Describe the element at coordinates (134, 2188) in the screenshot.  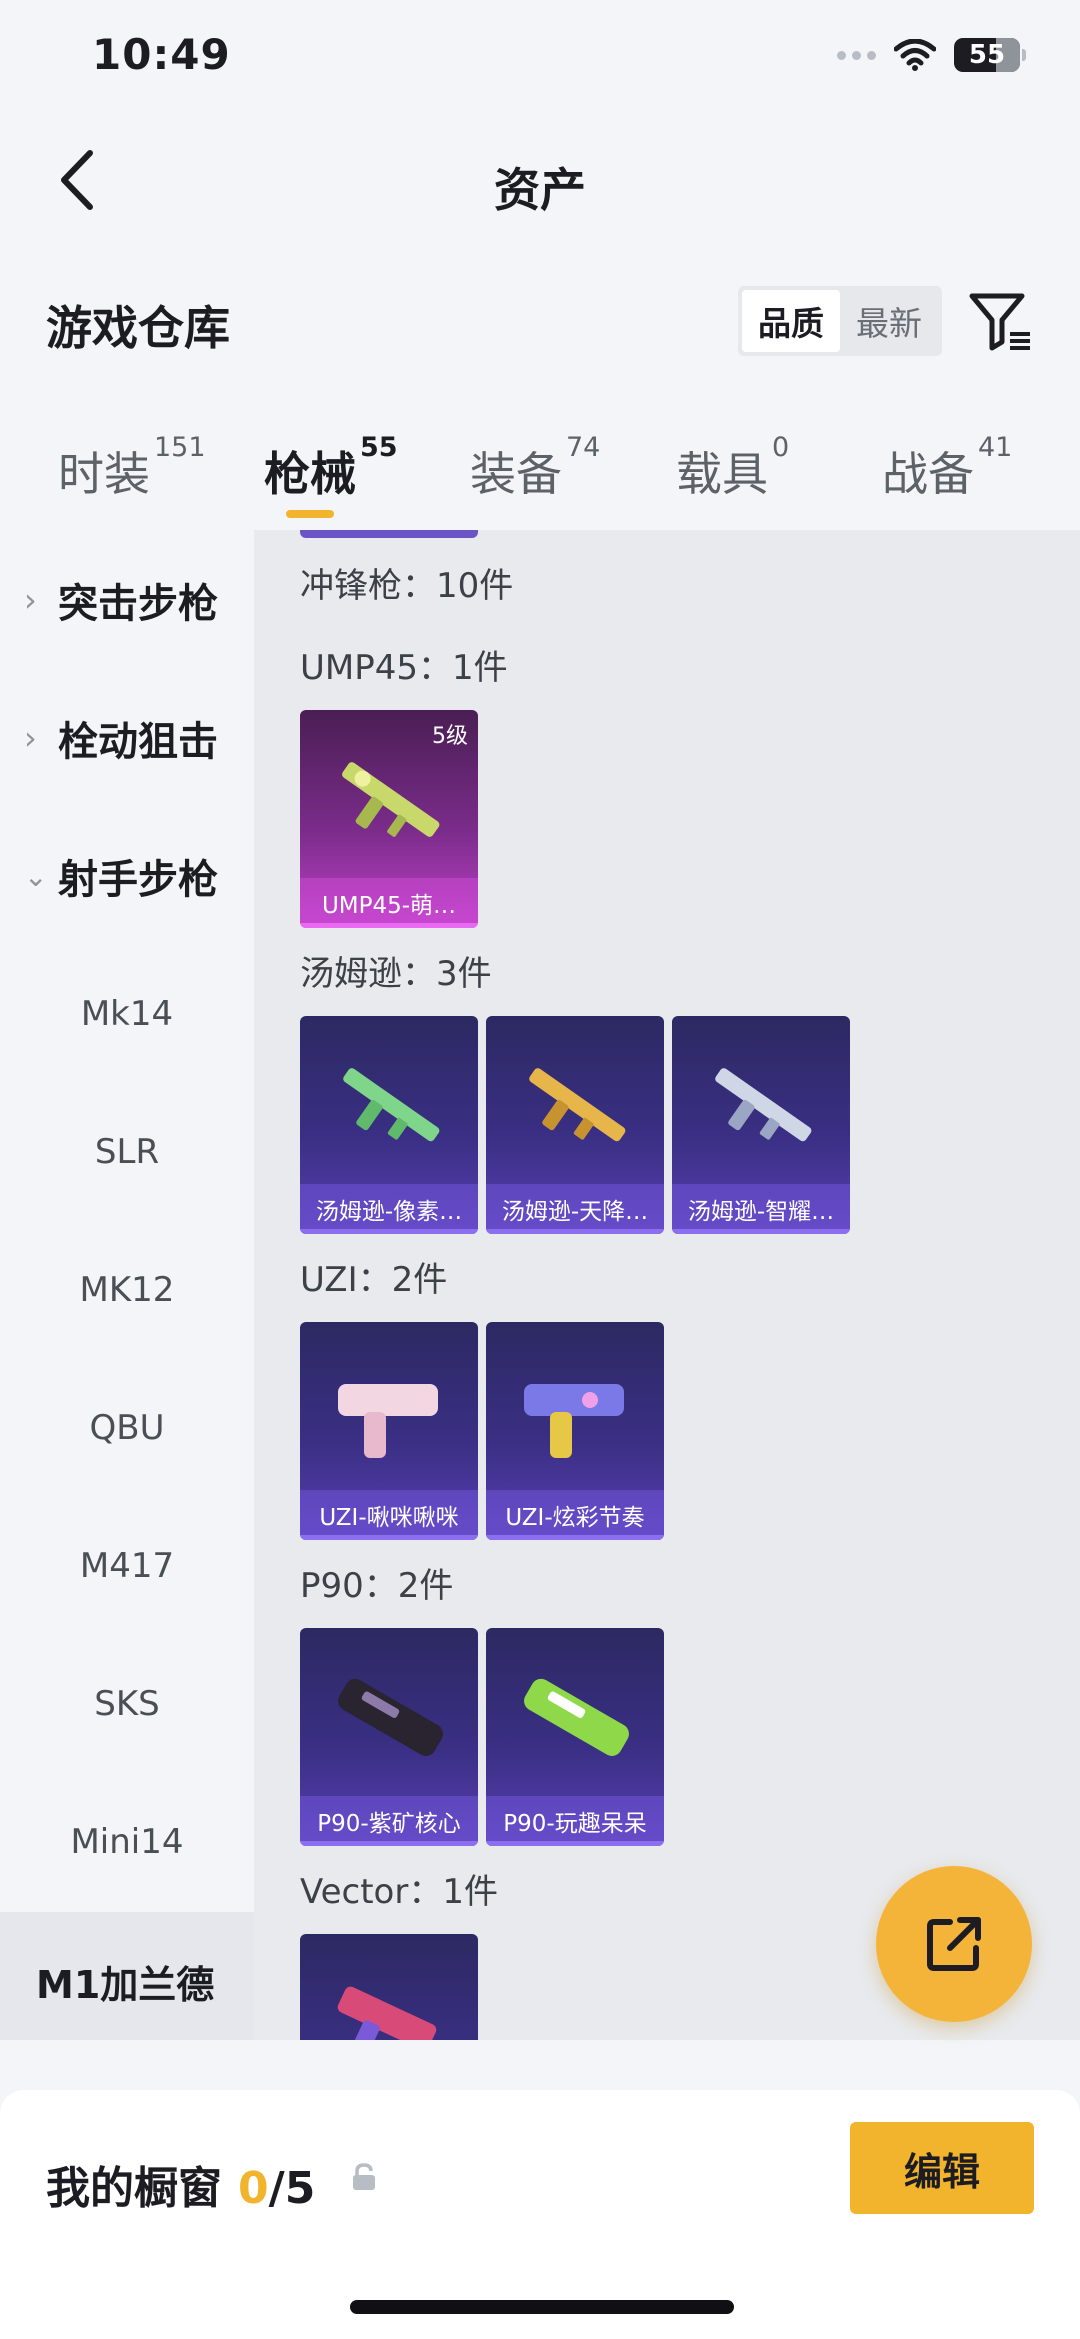
I see `showcase-label: 我的橱窗` at that location.